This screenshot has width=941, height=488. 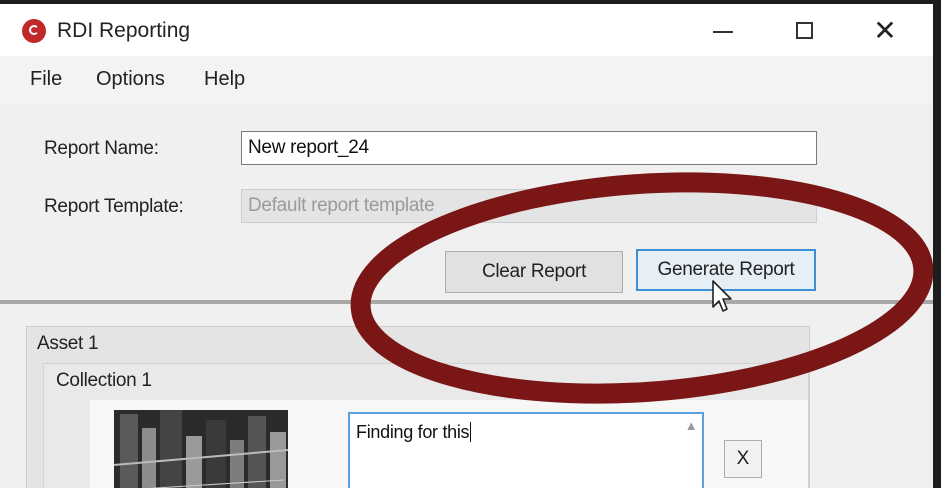 I want to click on menu-bar: File Options Help, so click(x=466, y=80).